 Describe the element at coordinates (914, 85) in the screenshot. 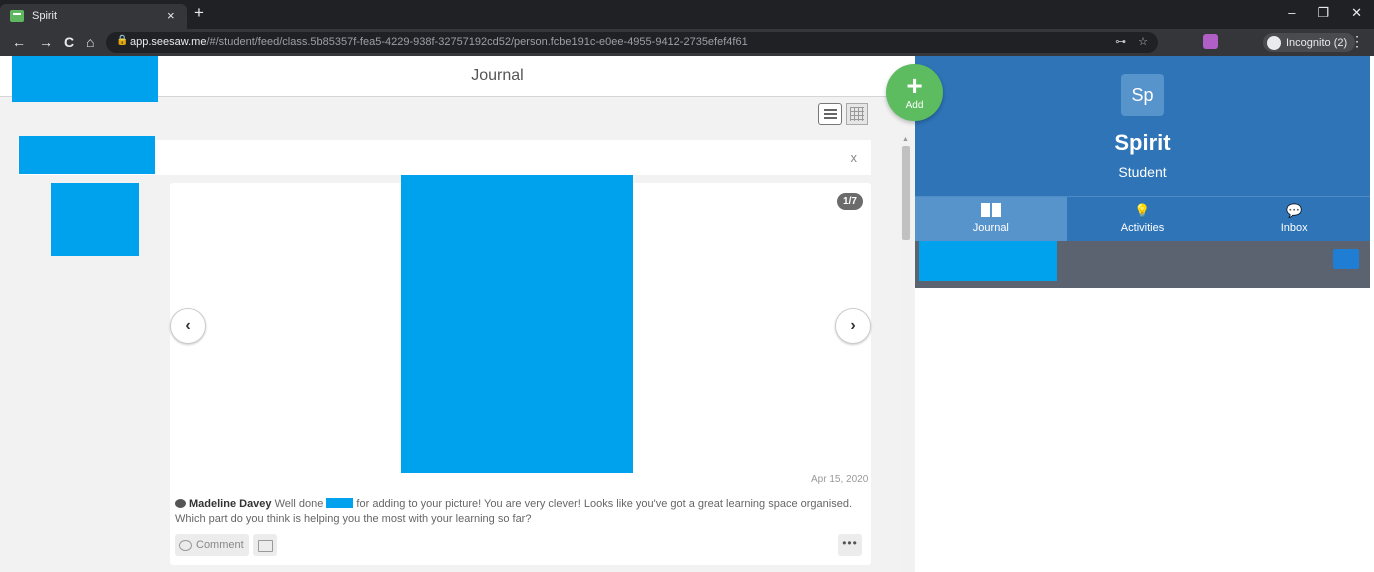

I see `plus-icon: +` at that location.